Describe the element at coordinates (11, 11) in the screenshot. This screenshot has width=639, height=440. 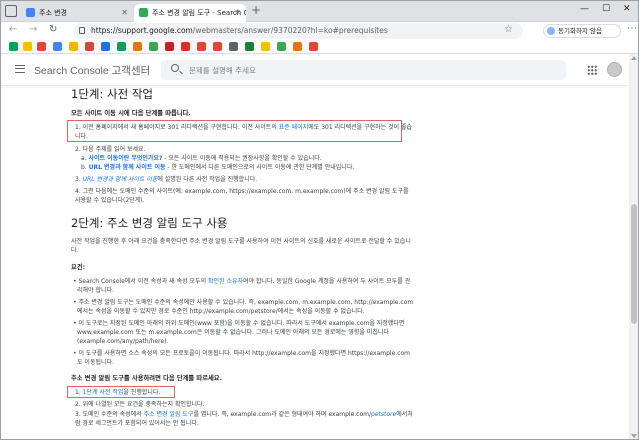
I see `tab-actions-icon` at that location.